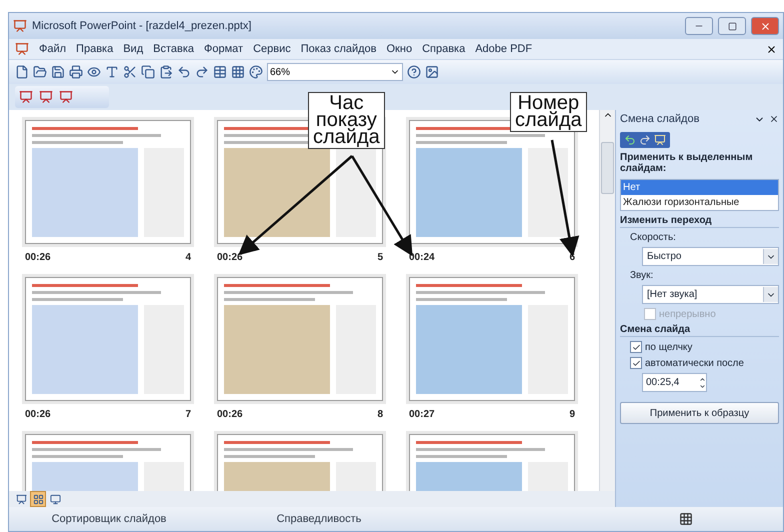 This screenshot has width=784, height=532. I want to click on spin-up-icon, so click(702, 379).